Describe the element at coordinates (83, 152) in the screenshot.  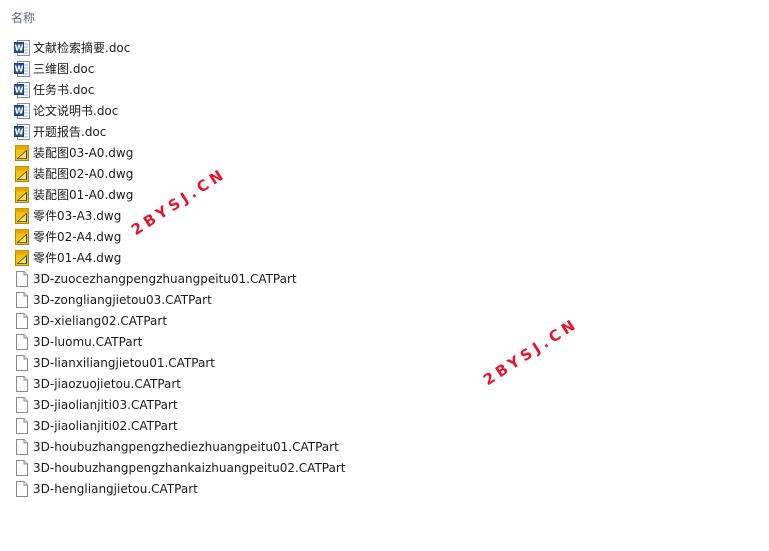
I see `file-name: 装配图03-A0.dwg` at that location.